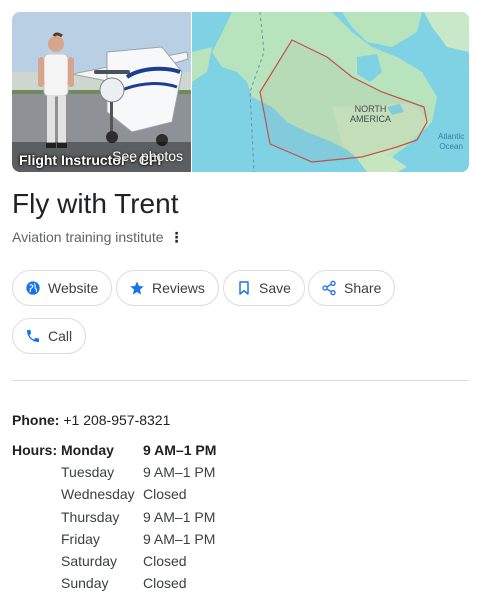 The image size is (477, 601). Describe the element at coordinates (88, 472) in the screenshot. I see `hours-day: Tuesday` at that location.